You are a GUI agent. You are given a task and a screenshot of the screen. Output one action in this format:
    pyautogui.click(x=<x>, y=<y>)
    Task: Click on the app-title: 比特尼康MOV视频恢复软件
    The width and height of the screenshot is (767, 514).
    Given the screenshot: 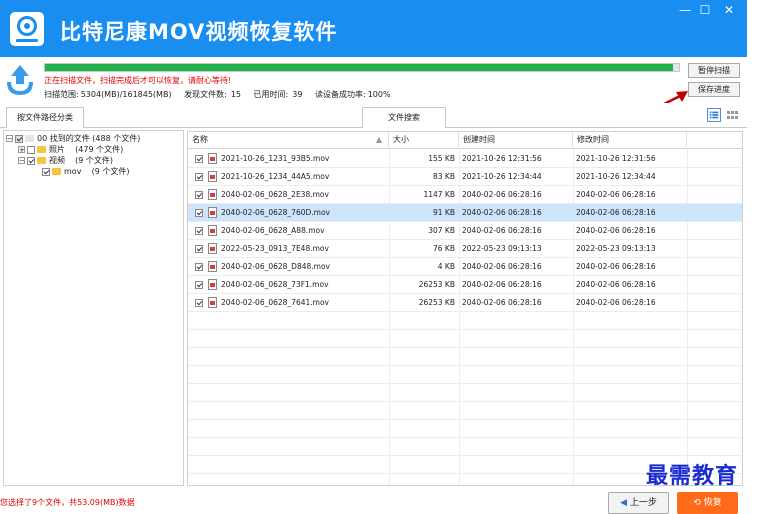 What is the action you would take?
    pyautogui.click(x=199, y=32)
    